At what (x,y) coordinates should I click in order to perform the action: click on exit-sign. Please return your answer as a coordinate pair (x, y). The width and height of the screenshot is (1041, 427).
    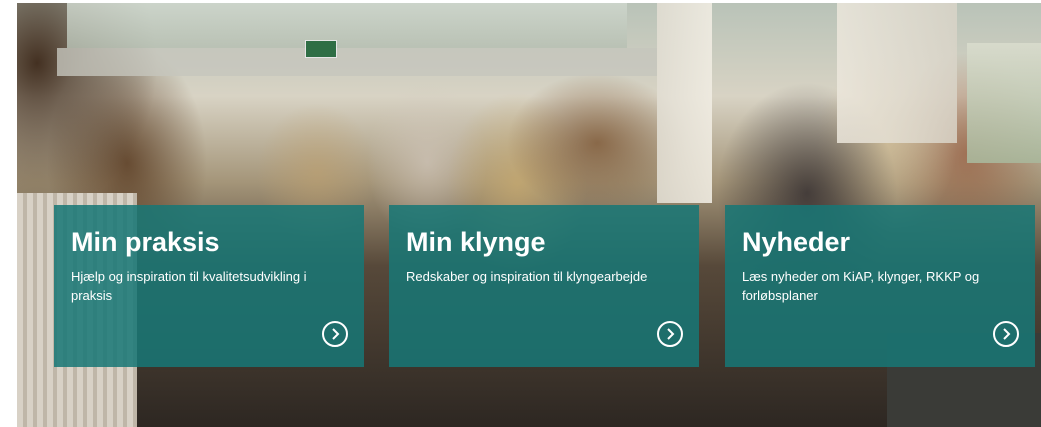
    Looking at the image, I should click on (321, 49).